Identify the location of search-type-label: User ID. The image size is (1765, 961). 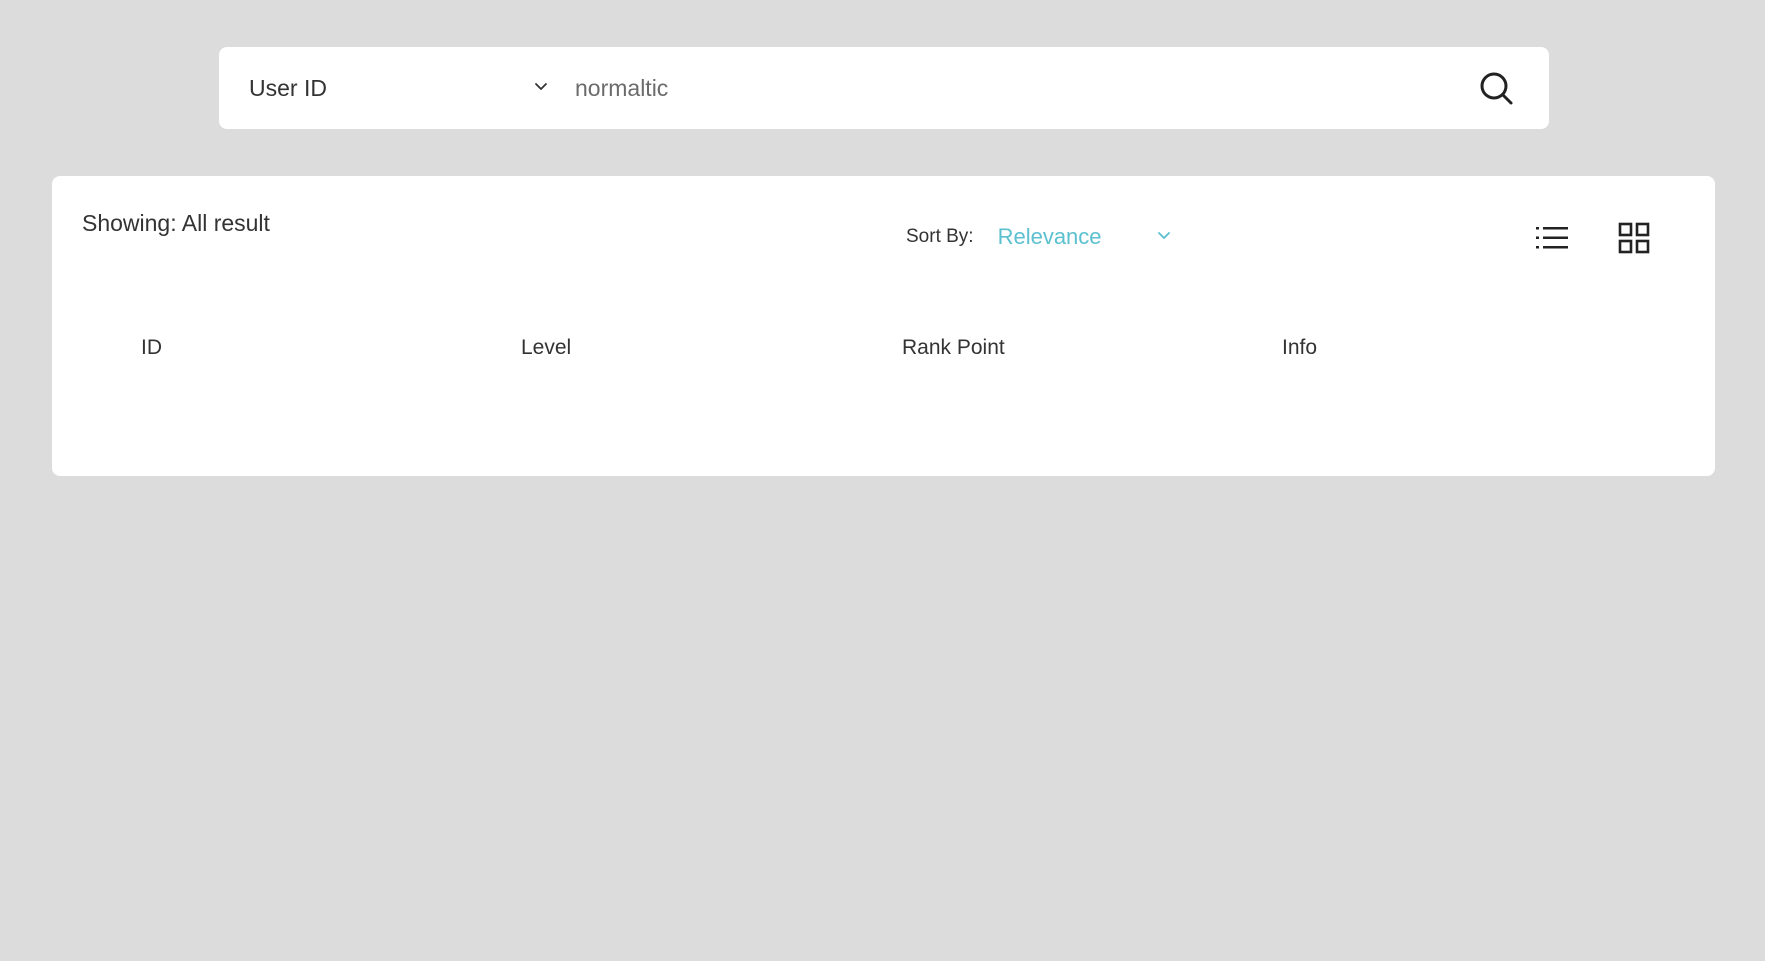
(288, 87).